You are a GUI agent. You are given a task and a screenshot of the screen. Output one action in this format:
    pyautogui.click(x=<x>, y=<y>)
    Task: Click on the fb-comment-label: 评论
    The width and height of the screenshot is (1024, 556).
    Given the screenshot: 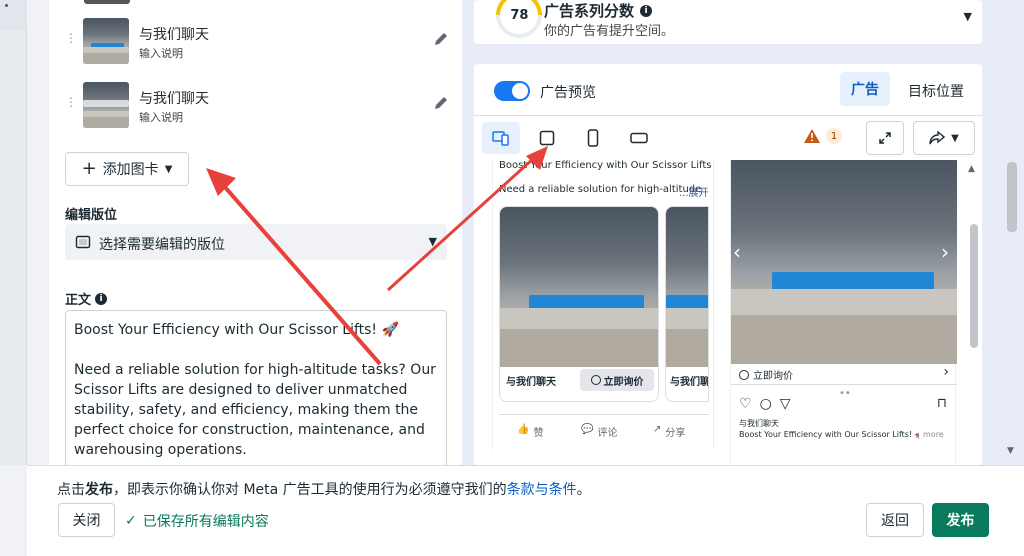 What is the action you would take?
    pyautogui.click(x=607, y=433)
    